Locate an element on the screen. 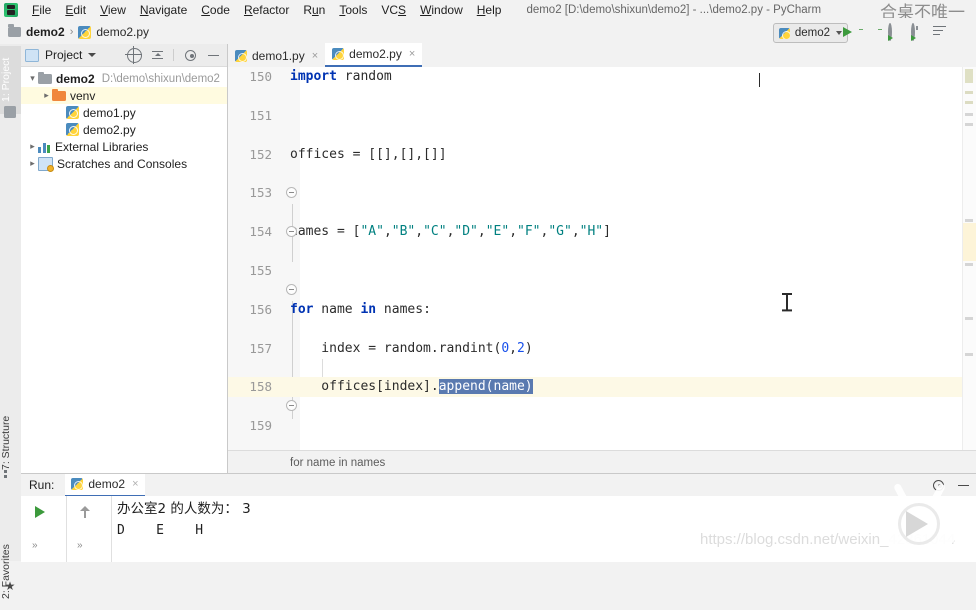  error-stripe-marker-panel is located at coordinates (969, 258).